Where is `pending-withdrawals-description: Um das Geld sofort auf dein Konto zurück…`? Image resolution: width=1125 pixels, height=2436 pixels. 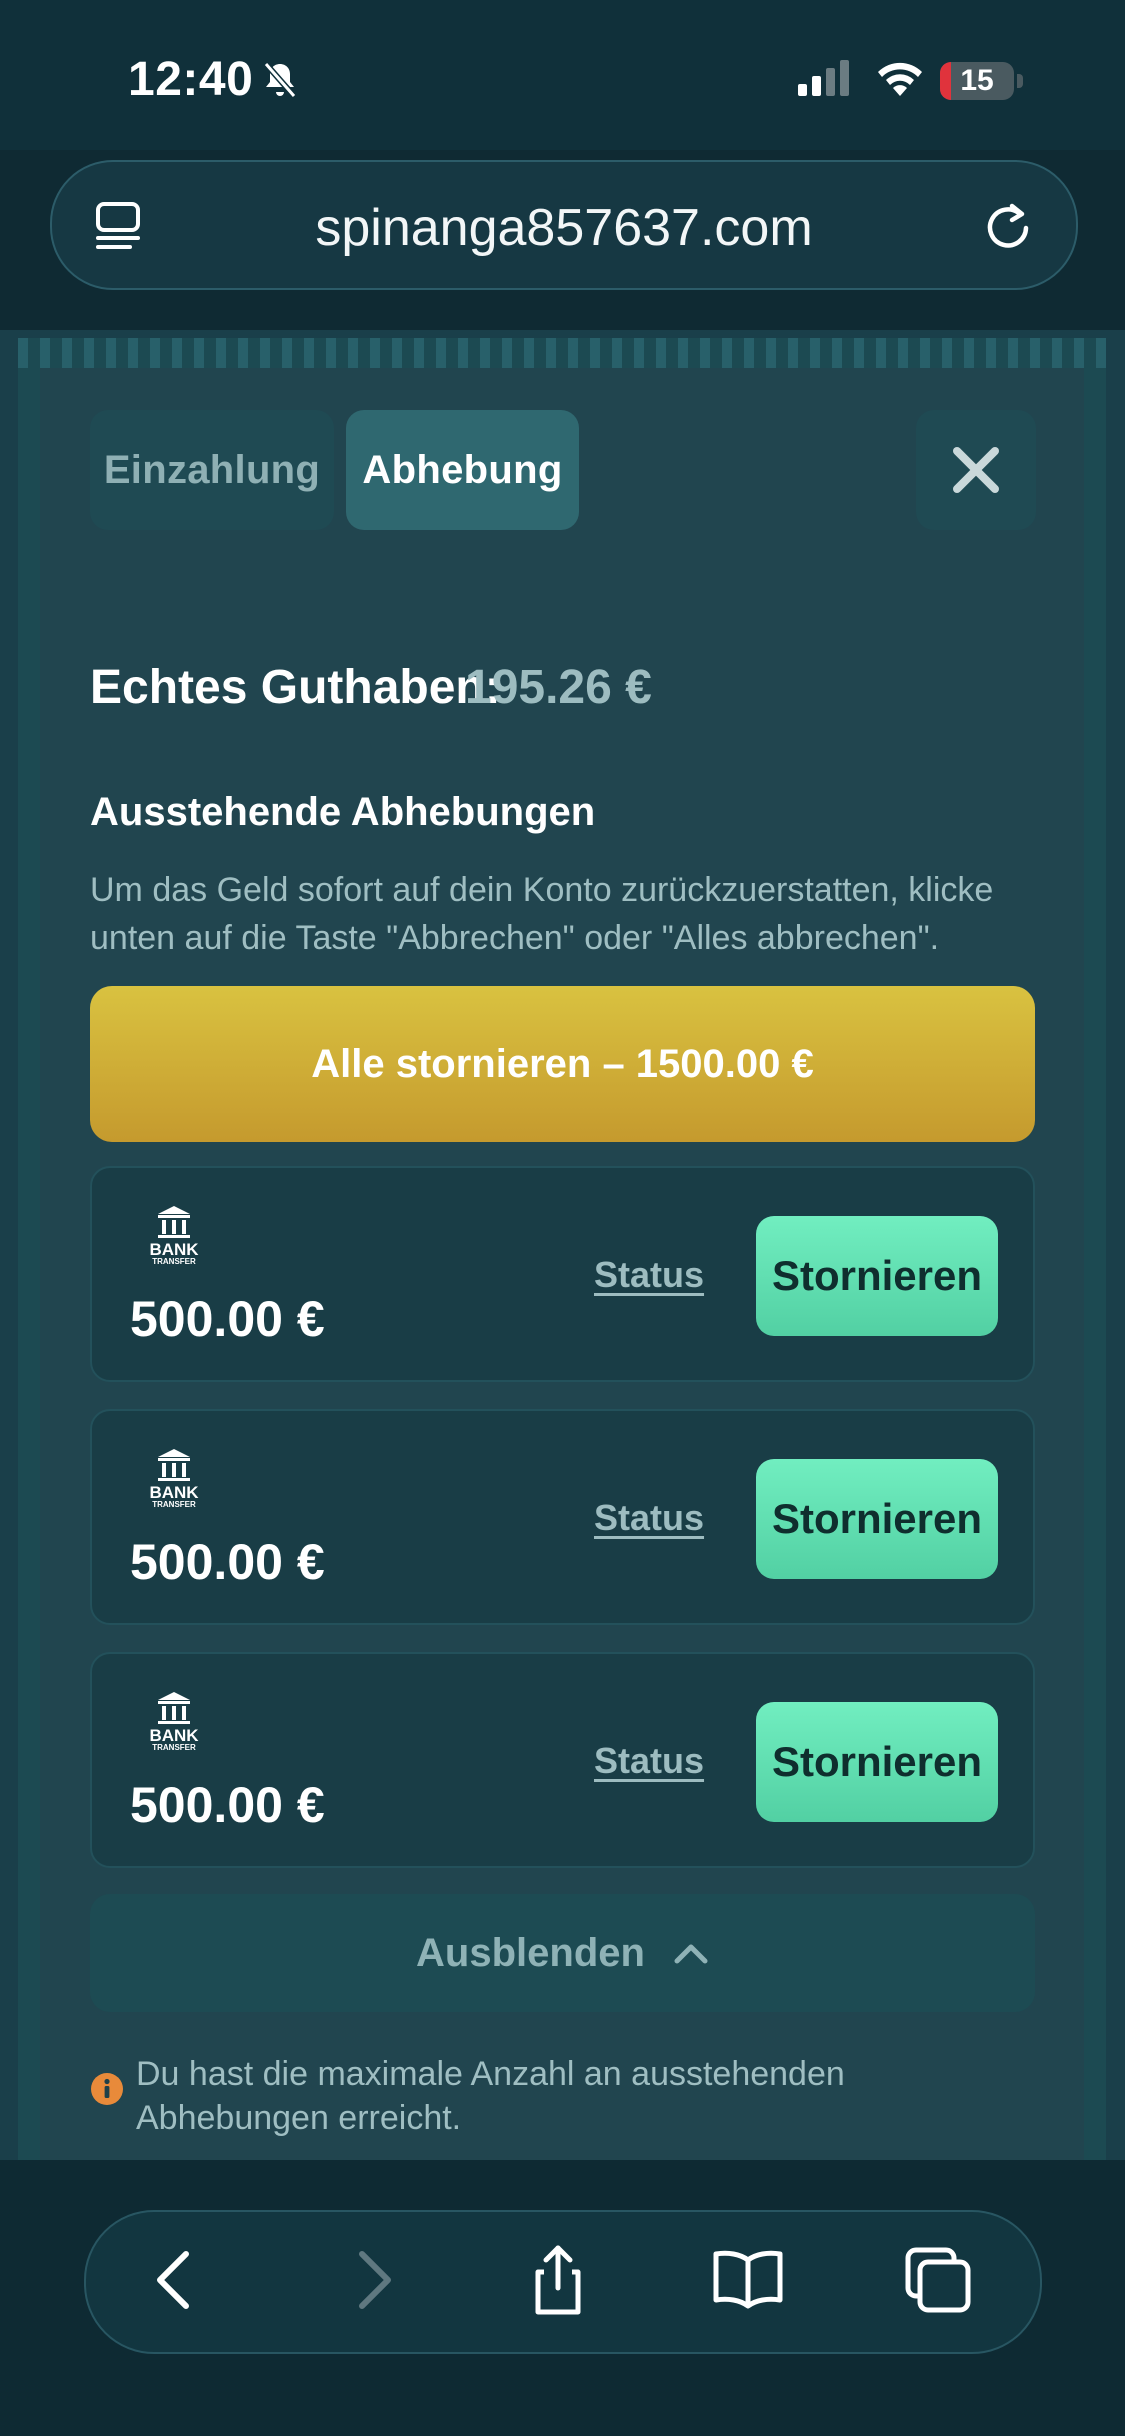
pending-withdrawals-description: Um das Geld sofort auf dein Konto zurück… is located at coordinates (542, 914).